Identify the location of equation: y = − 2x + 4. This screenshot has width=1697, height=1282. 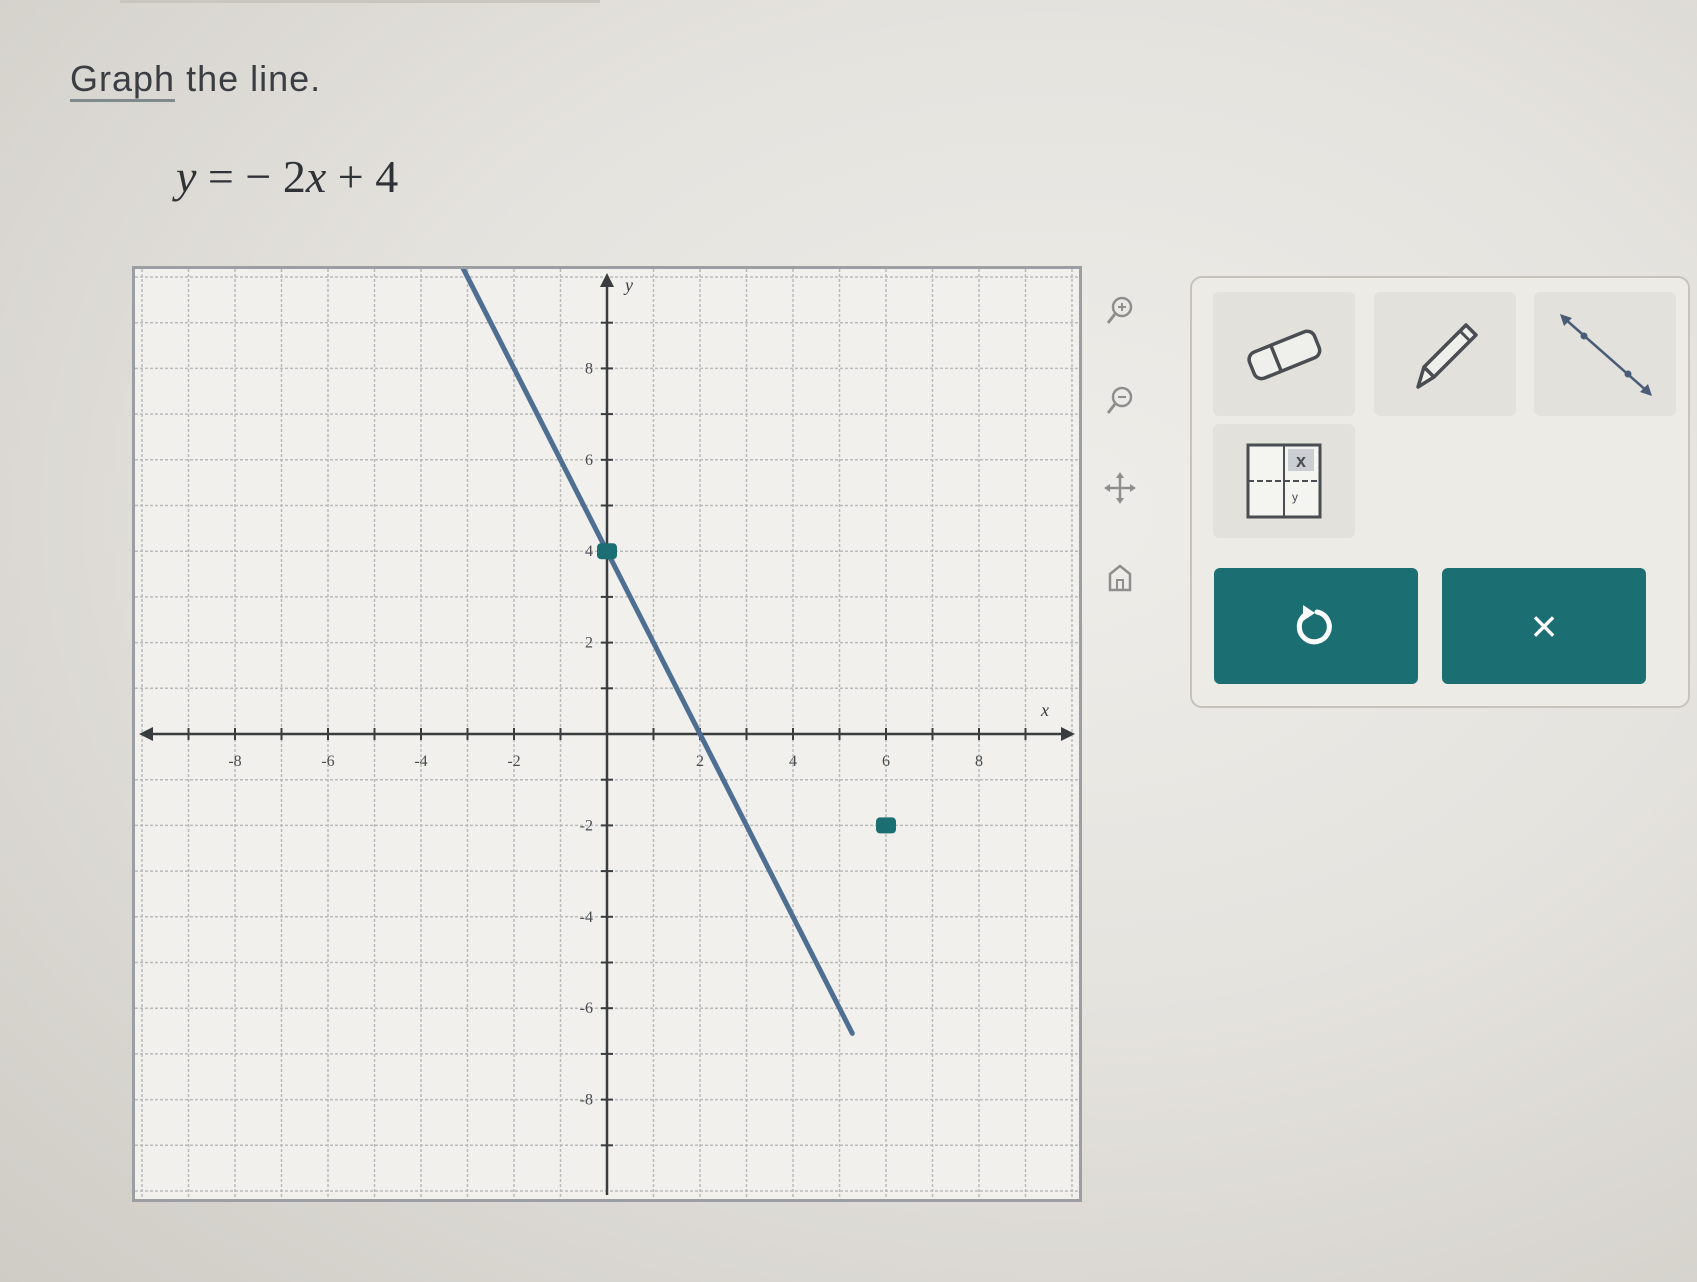
(287, 176).